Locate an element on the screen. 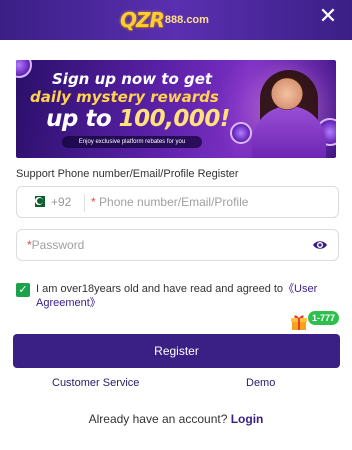 The height and width of the screenshot is (450, 352). banner-headline-3: up to 100,000! is located at coordinates (138, 119).